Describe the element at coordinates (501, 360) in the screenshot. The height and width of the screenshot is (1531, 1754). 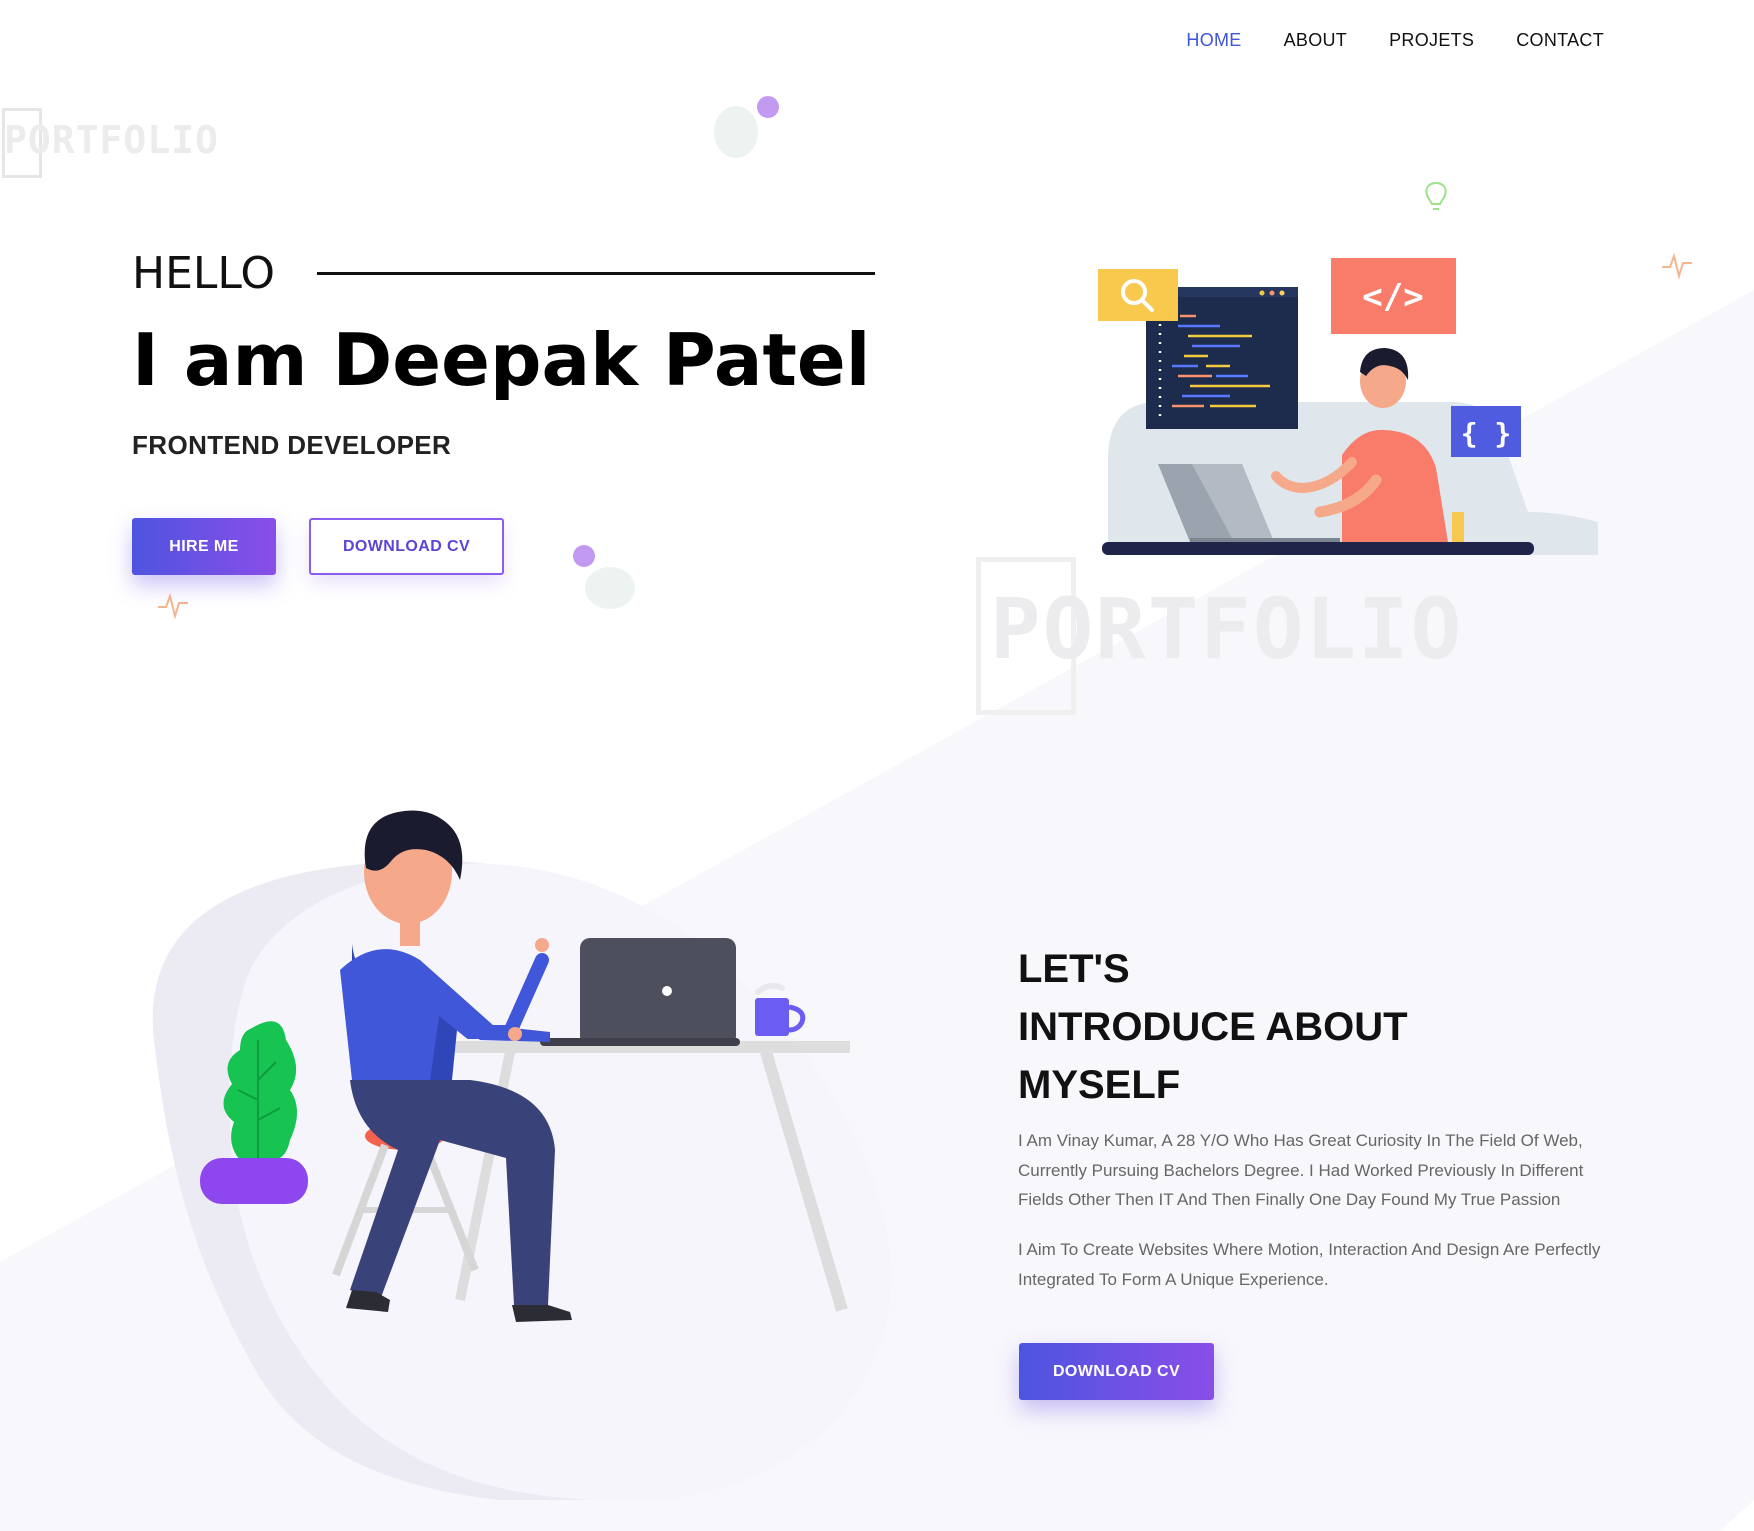
I see `hero-name: I am Deepak Patel` at that location.